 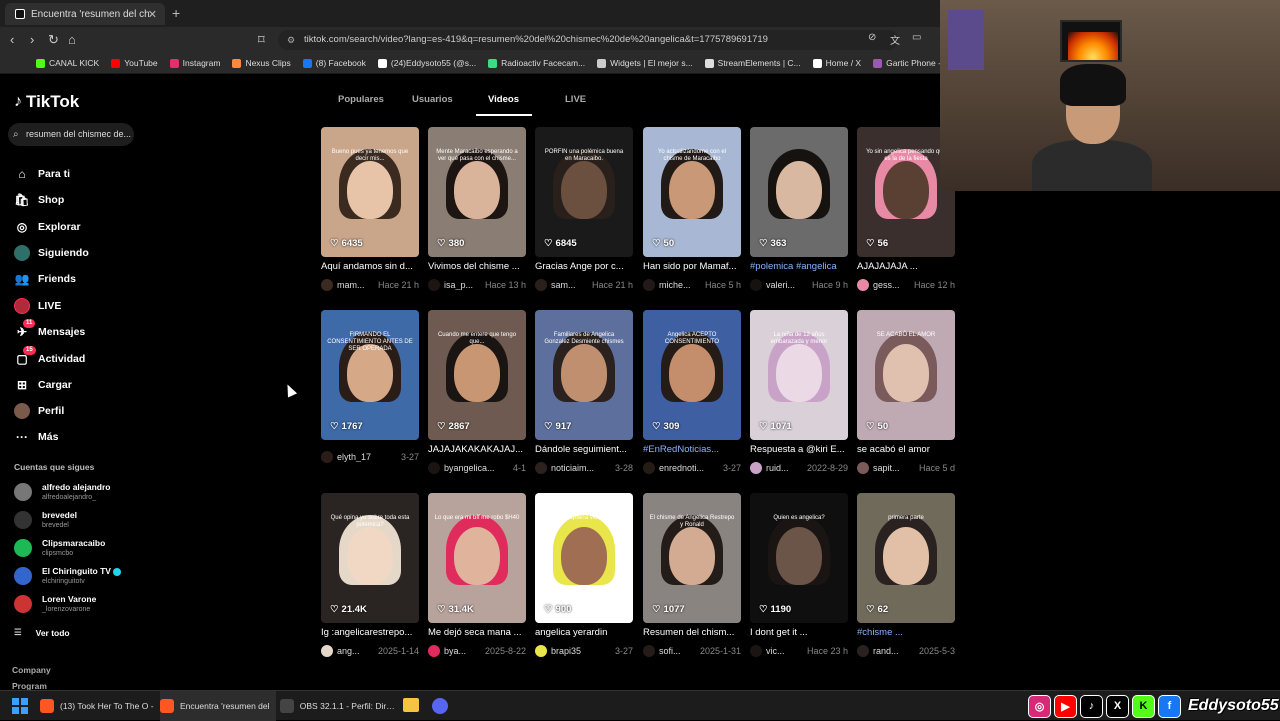 I want to click on company-link: Company, so click(x=31, y=670).